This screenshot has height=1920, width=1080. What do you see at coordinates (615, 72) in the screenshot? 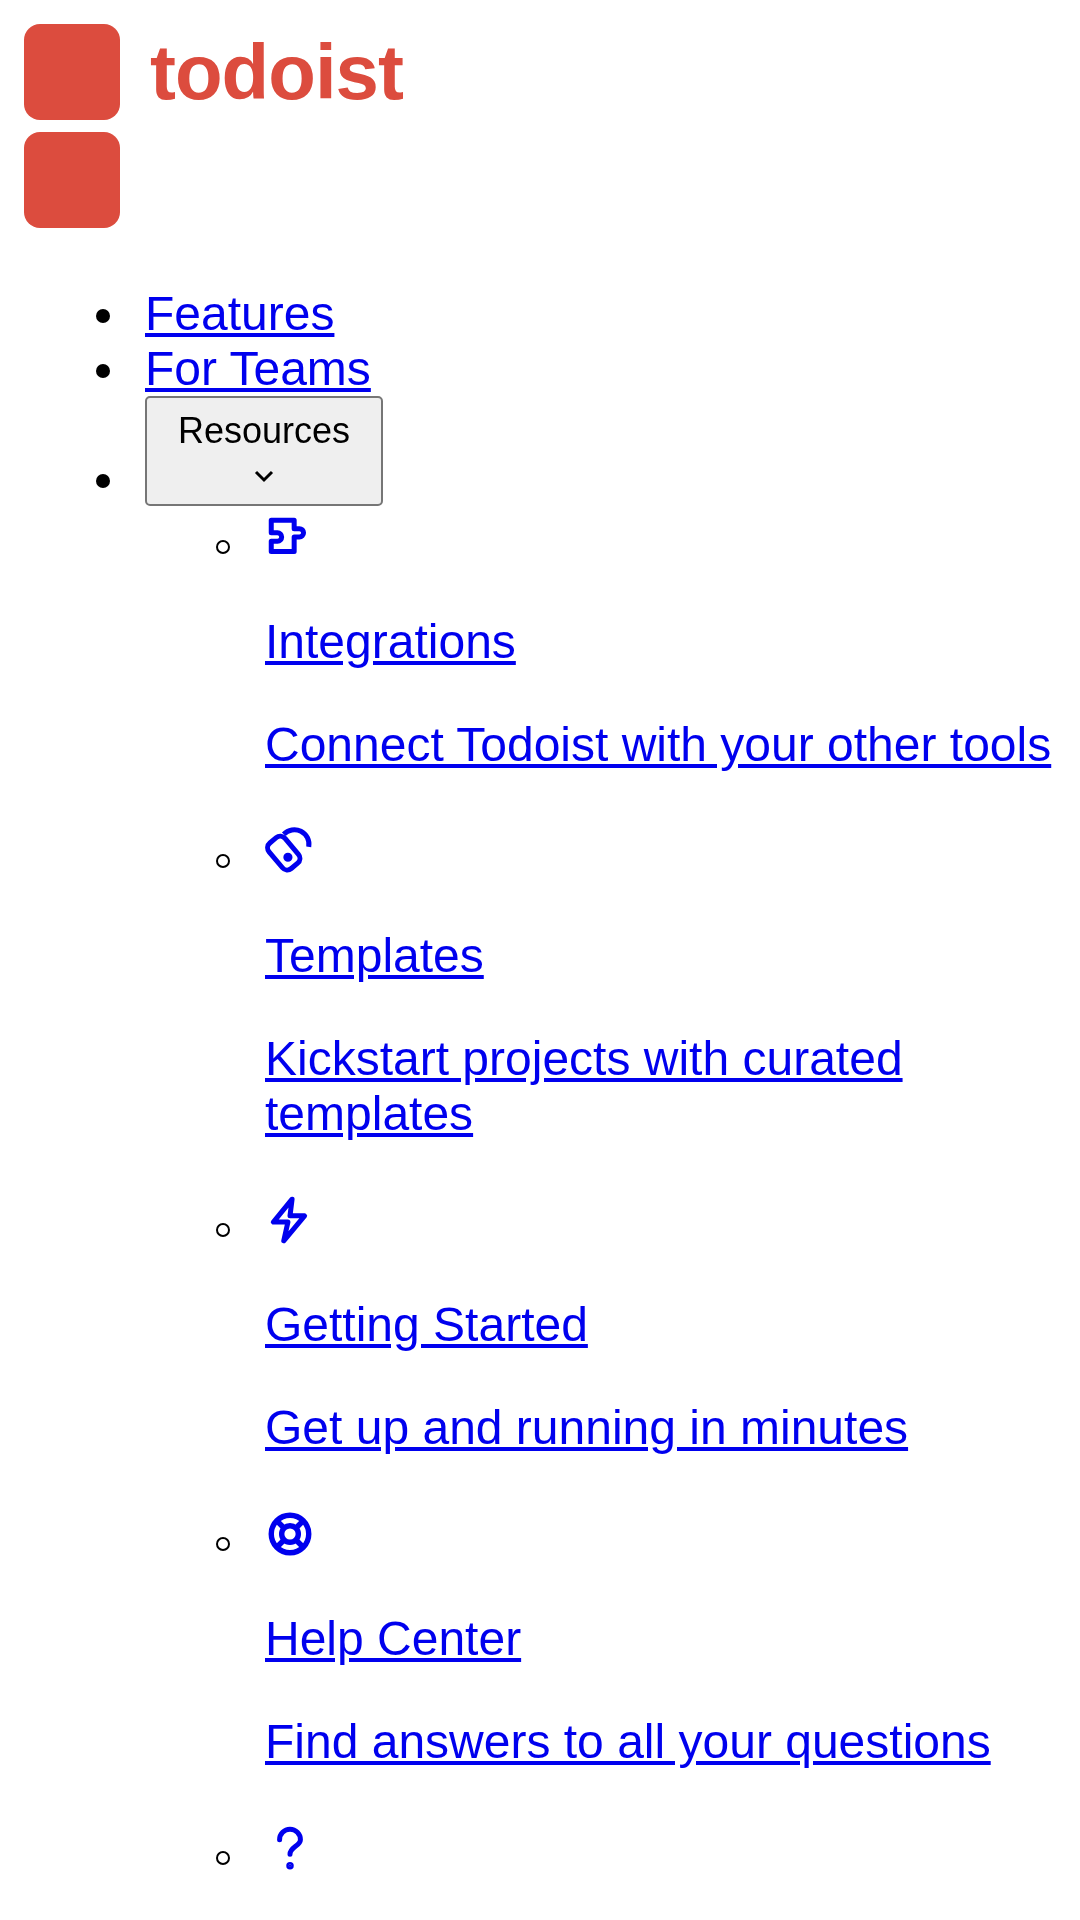
I see `logo-wordmark: todoist` at bounding box center [615, 72].